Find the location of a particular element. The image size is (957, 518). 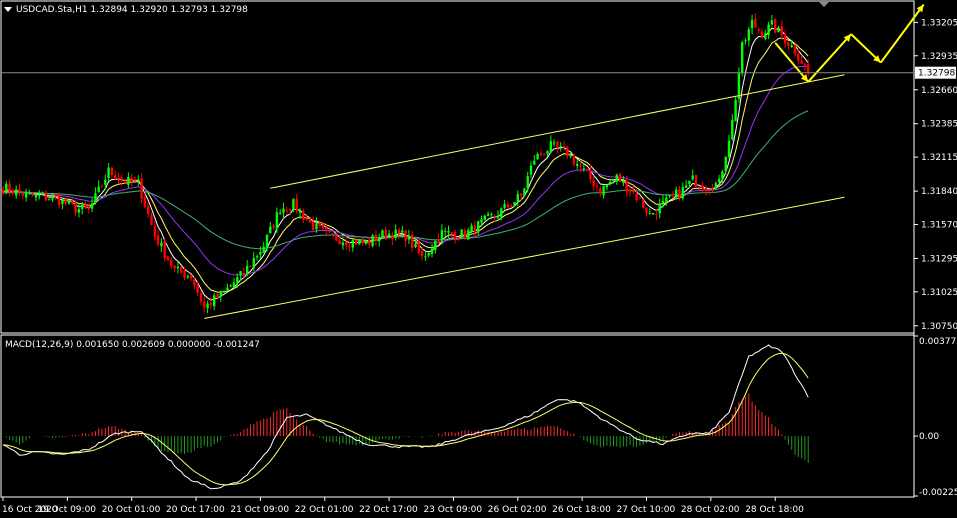

time-tick-label: 28 Oct 18:00 is located at coordinates (774, 510).